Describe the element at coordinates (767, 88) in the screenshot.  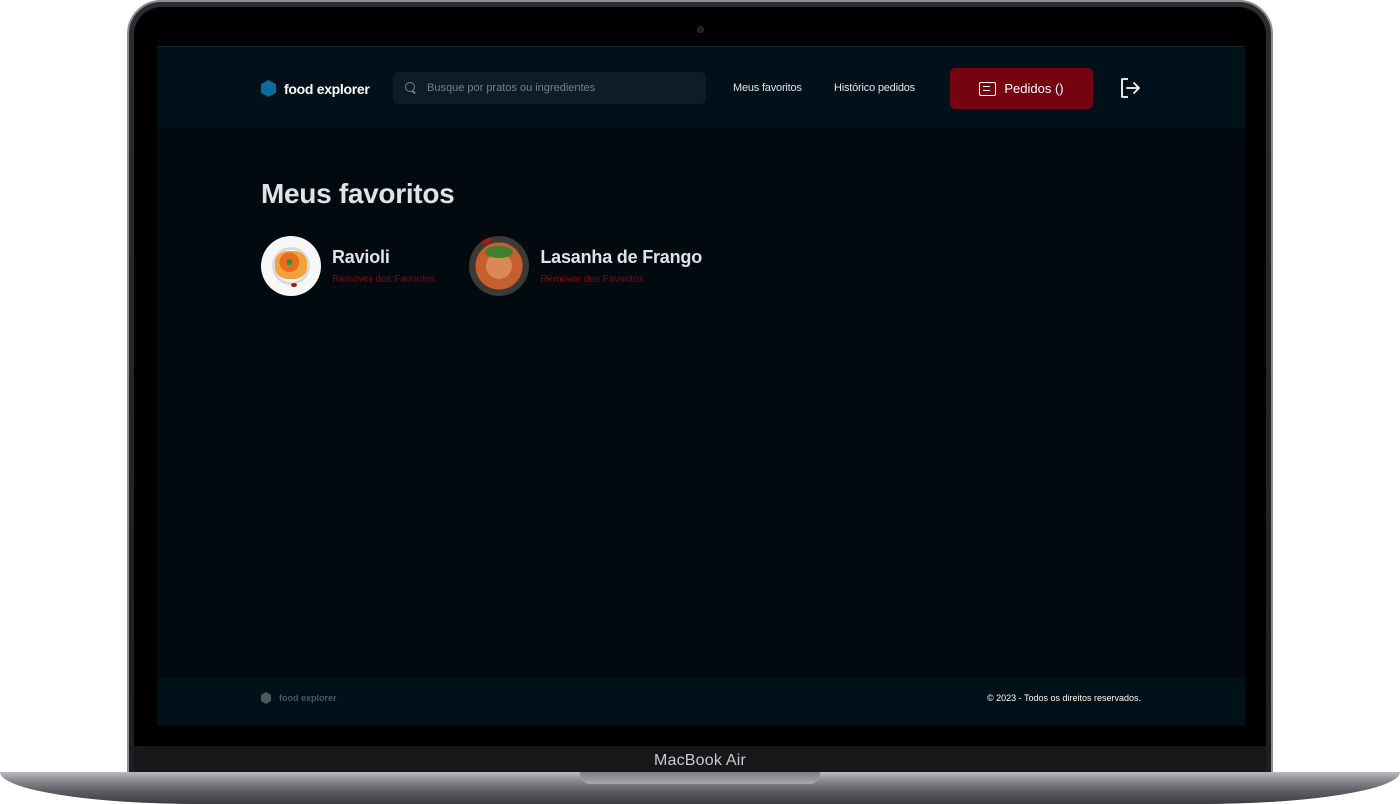
I see `nav-favorites-link: Meus favoritos` at that location.